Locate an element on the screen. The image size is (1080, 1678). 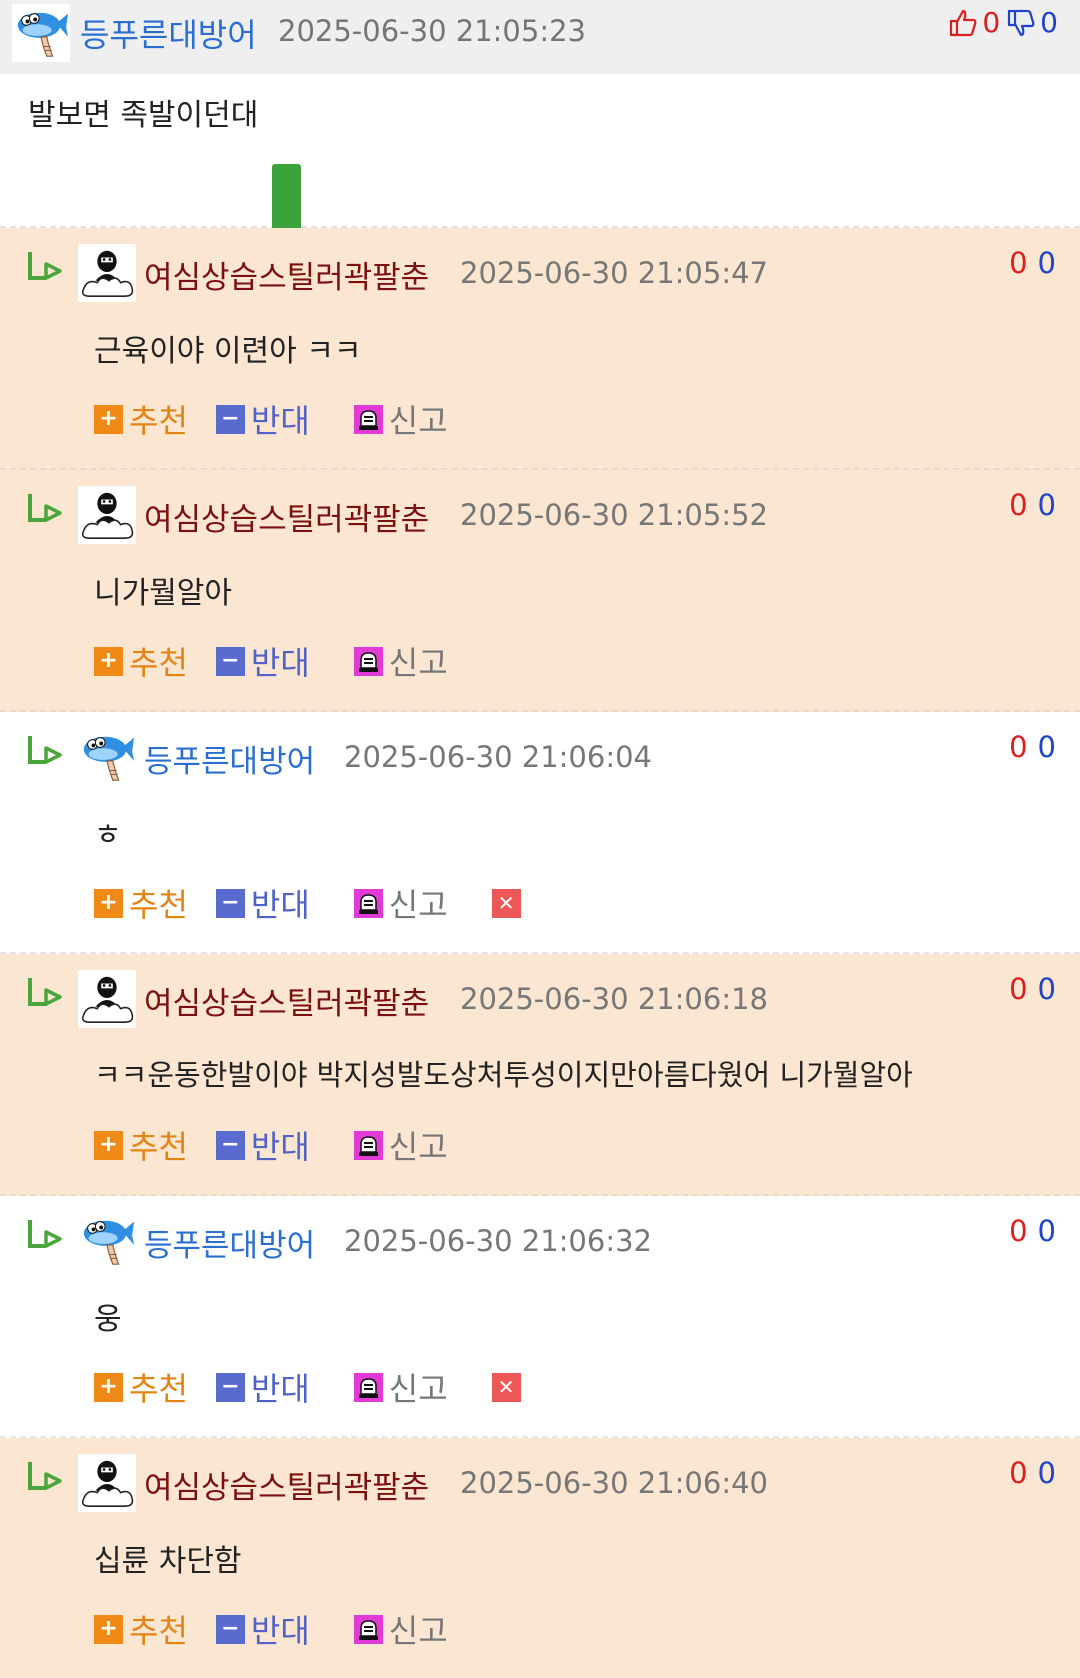
reply-text: 니가뭘알아 is located at coordinates (163, 593).